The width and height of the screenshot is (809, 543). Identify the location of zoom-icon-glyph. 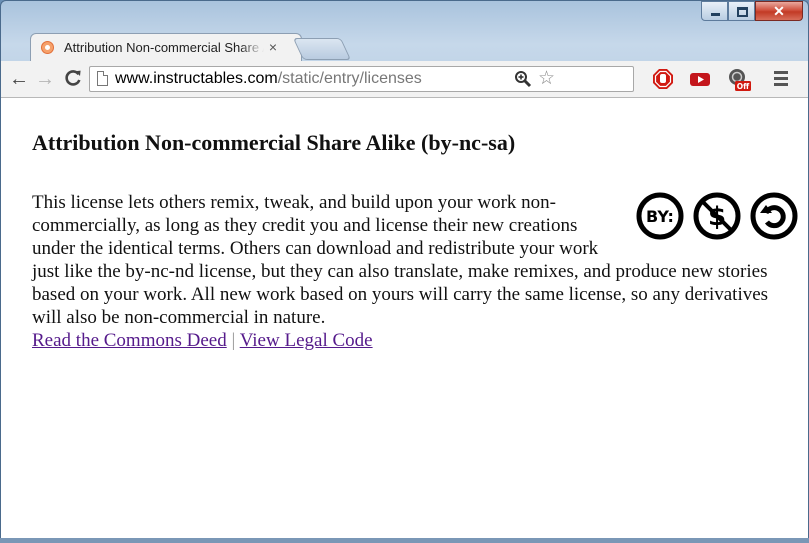
(523, 79).